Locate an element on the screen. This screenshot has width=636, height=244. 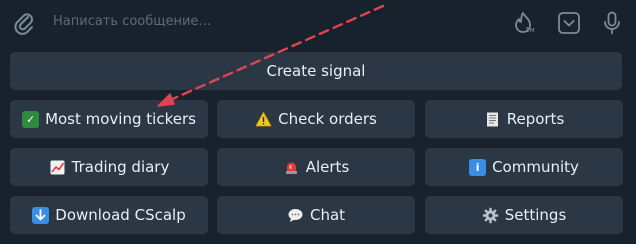
check-orders-button: Check orders is located at coordinates (316, 119).